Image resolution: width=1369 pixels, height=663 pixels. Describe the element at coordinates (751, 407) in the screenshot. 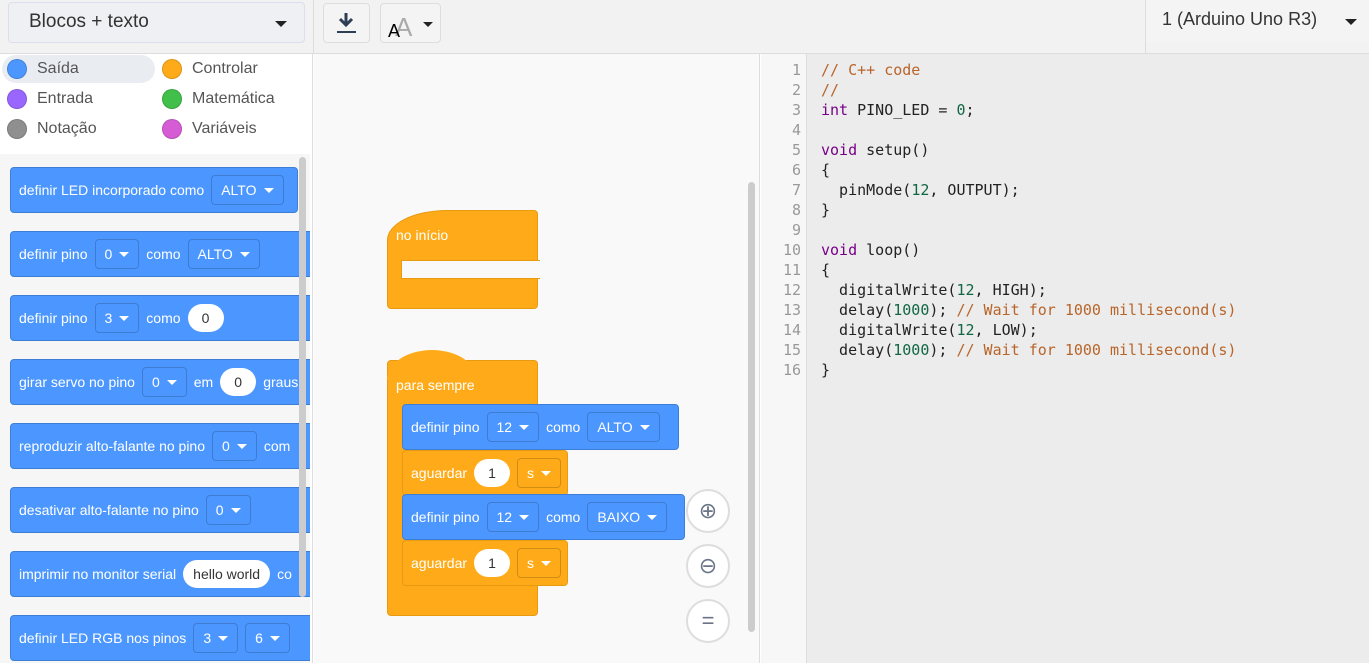

I see `canvas-scrollbar` at that location.